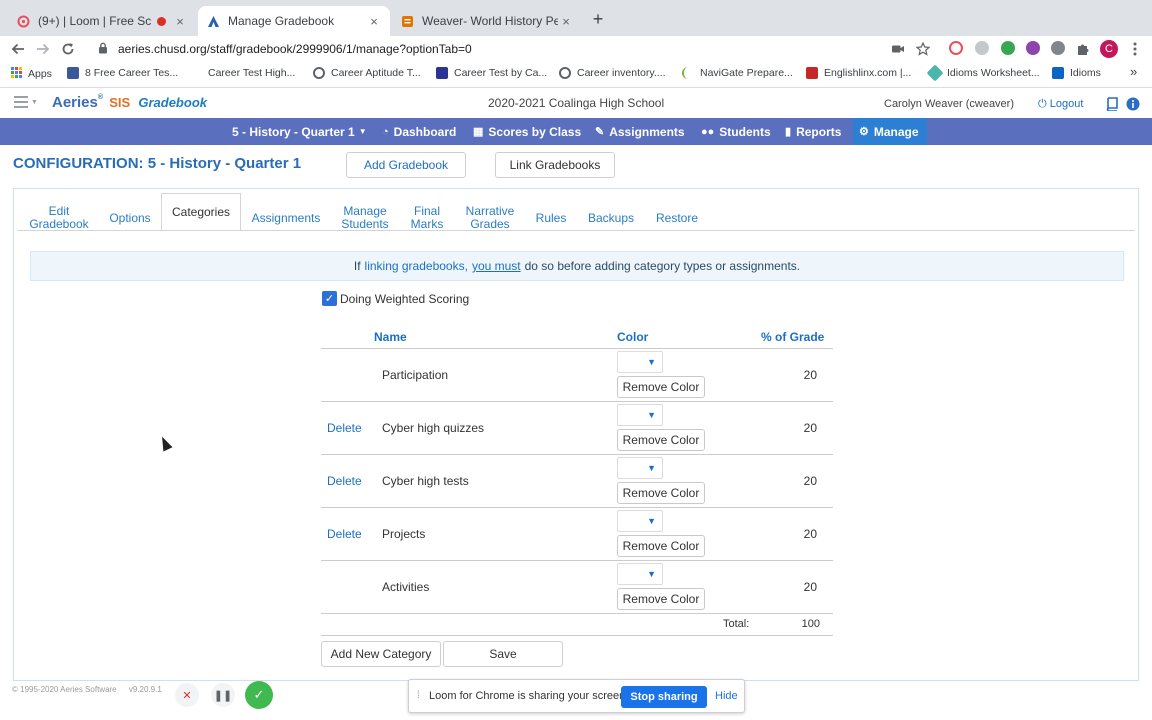  I want to click on browser-tab-manage-gradebook: Manage Gradebook ×, so click(294, 21).